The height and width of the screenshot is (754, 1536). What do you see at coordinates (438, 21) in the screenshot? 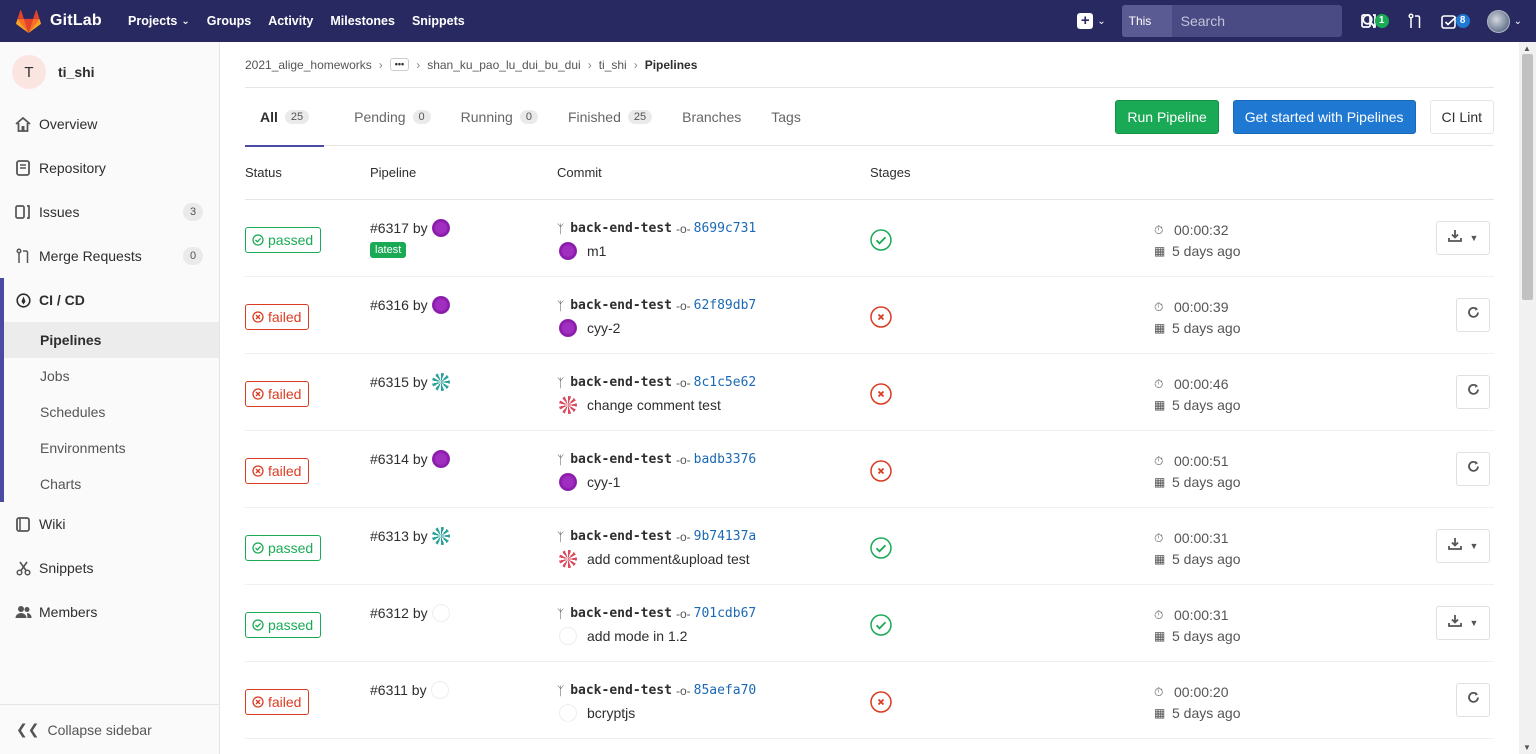
I see `nav-snippets: Snippets` at bounding box center [438, 21].